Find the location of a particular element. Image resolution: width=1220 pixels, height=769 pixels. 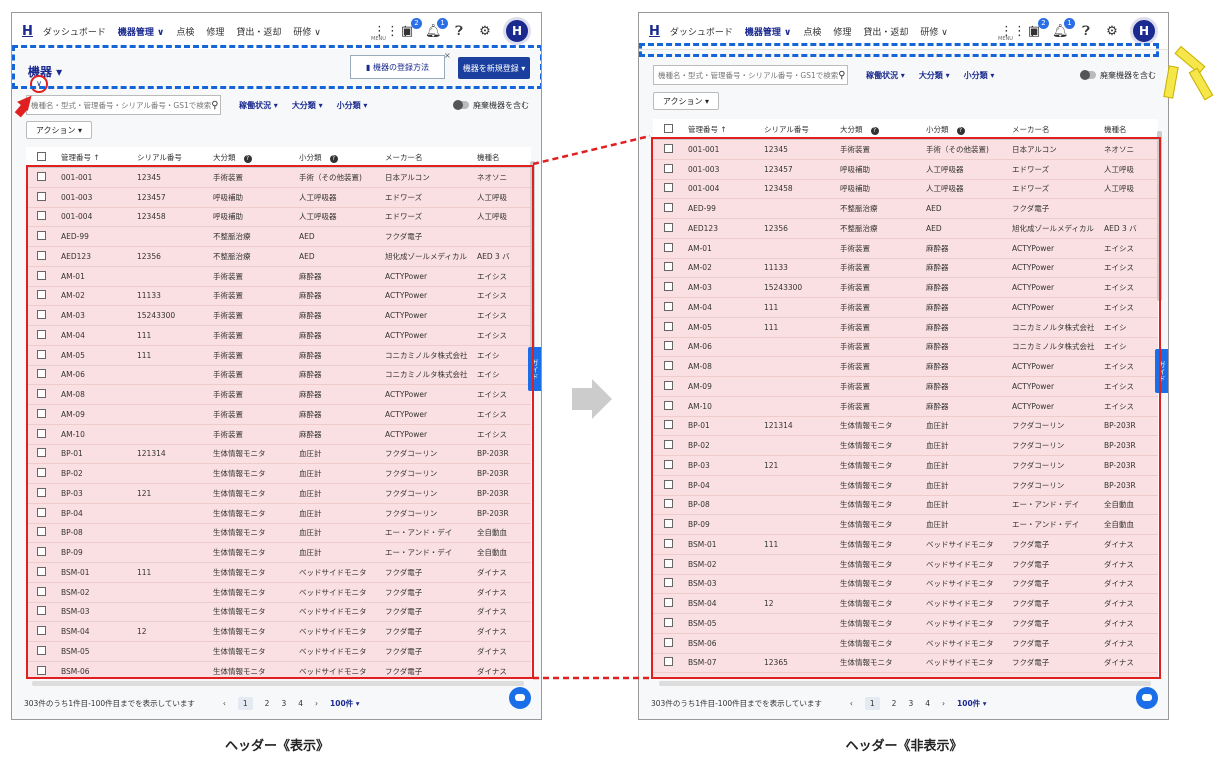

col-maker: メーカー名 is located at coordinates (1057, 129).